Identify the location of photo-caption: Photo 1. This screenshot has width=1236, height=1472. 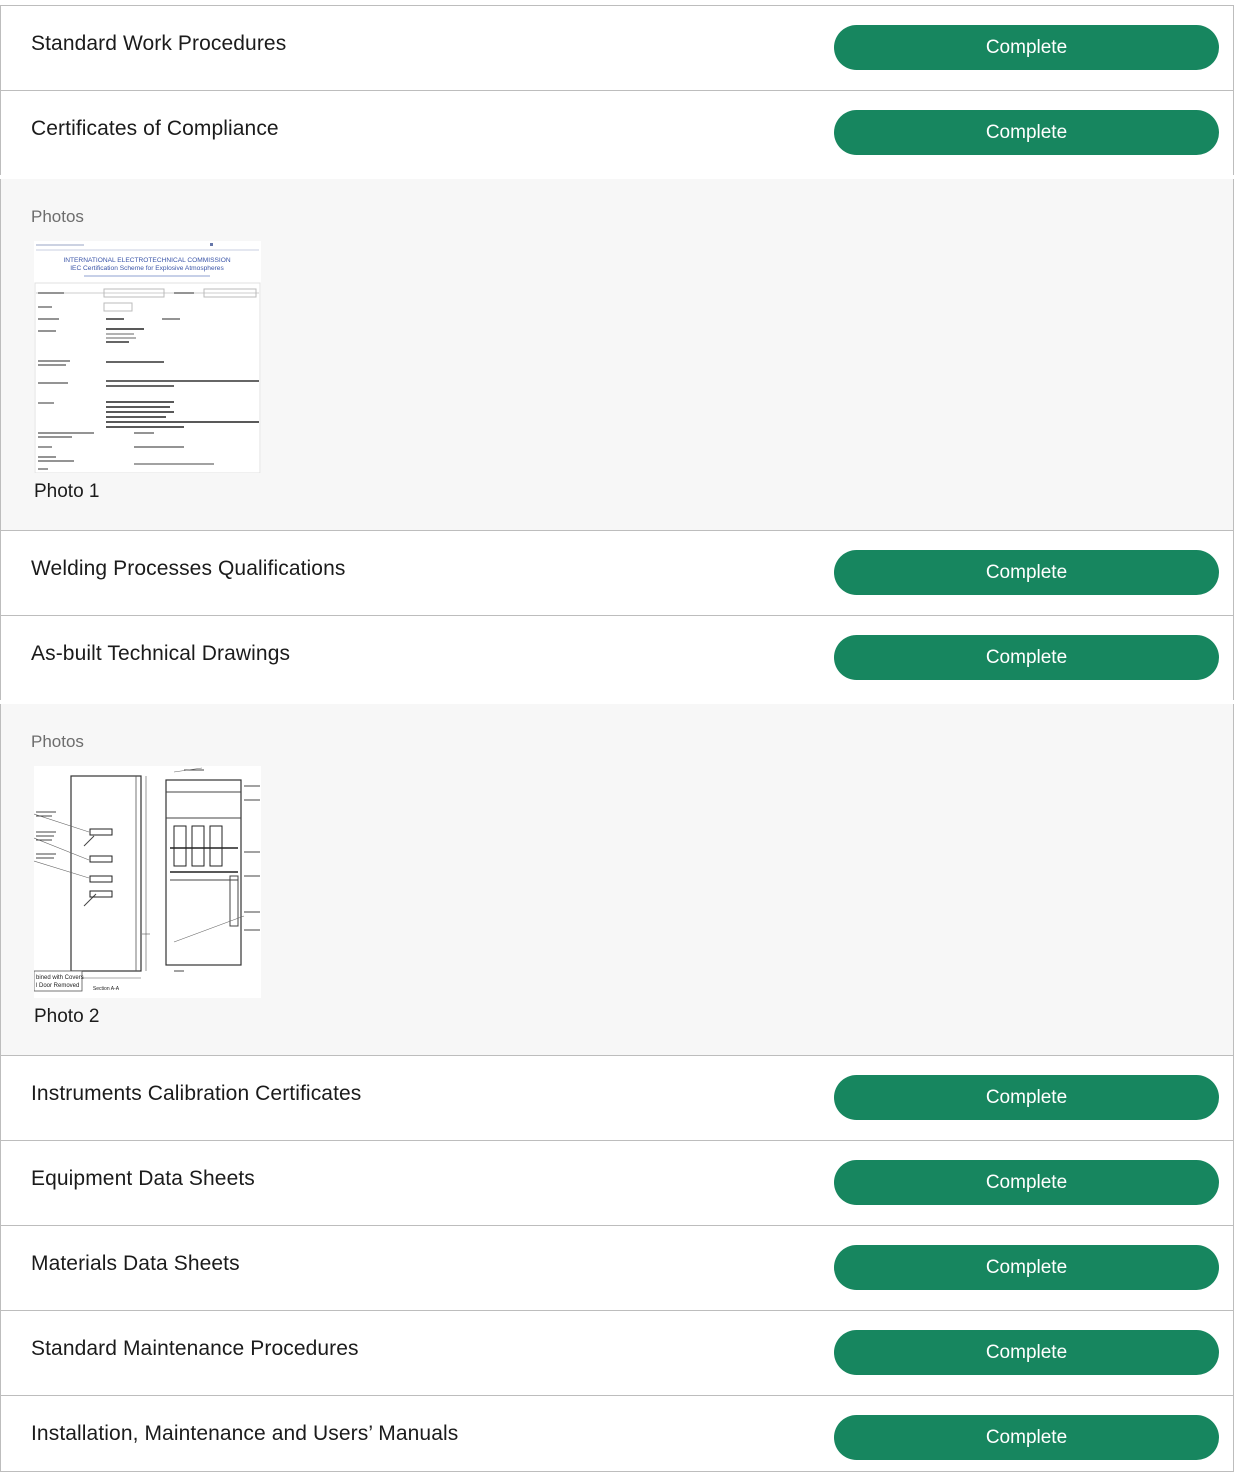
(67, 491).